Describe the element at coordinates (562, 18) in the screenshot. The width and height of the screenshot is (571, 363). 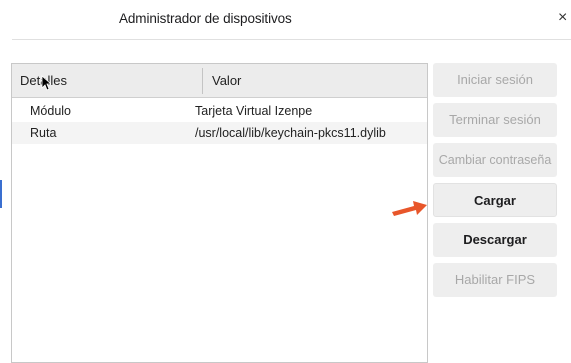
I see `close-icon: ×` at that location.